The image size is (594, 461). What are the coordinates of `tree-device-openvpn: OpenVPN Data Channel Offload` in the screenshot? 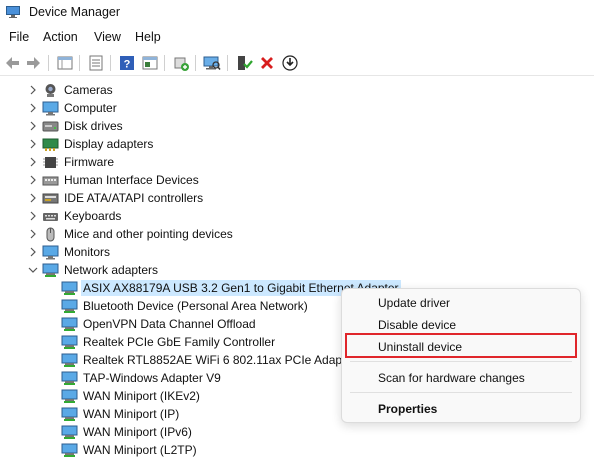 It's located at (158, 324).